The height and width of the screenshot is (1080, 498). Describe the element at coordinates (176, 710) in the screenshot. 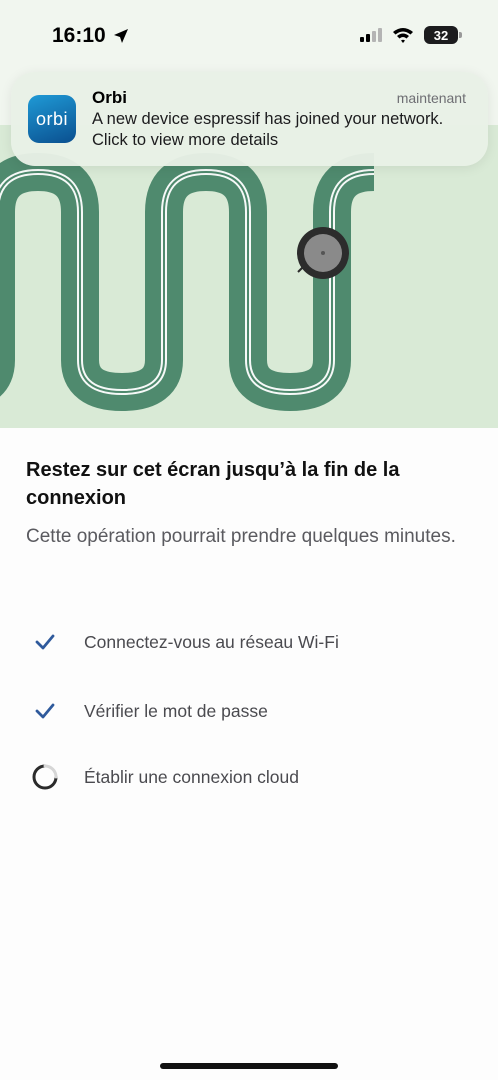

I see `step-label: Vérifier le mot de passe` at that location.